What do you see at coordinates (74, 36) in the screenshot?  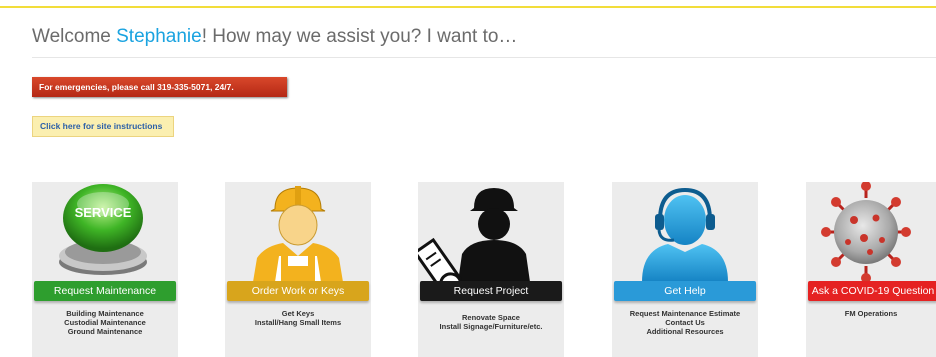 I see `welcome-prefix: Welcome` at bounding box center [74, 36].